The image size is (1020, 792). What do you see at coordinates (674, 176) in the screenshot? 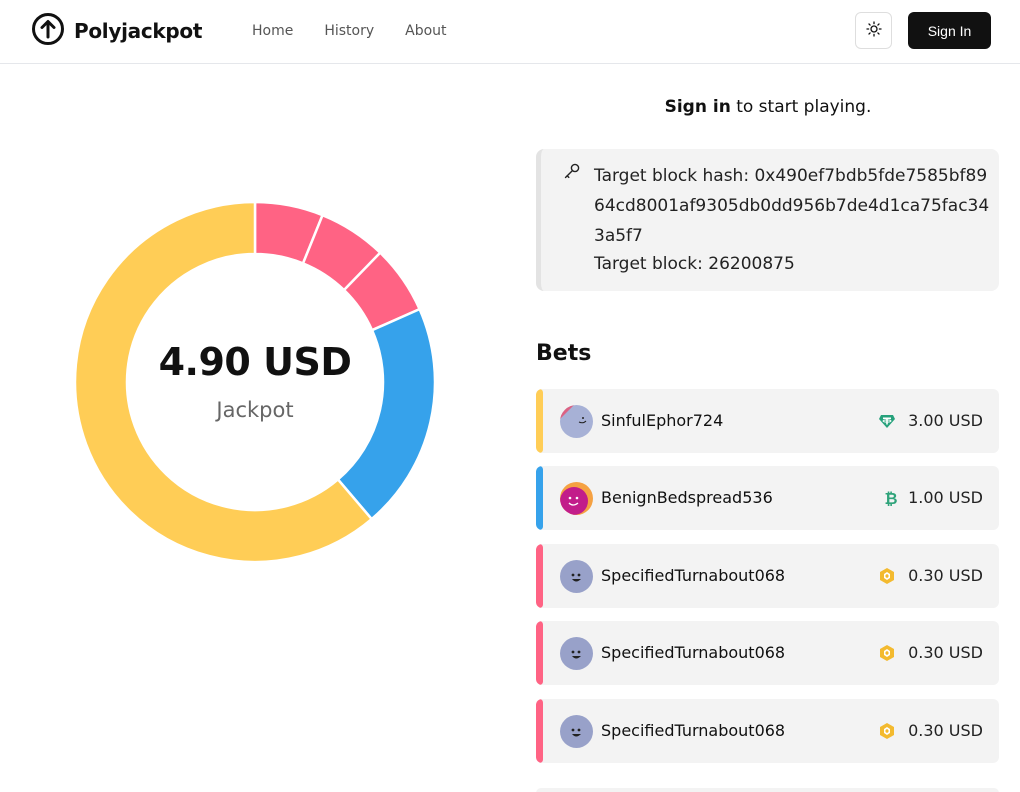
I see `target-block-hash-label: Target block hash:` at bounding box center [674, 176].